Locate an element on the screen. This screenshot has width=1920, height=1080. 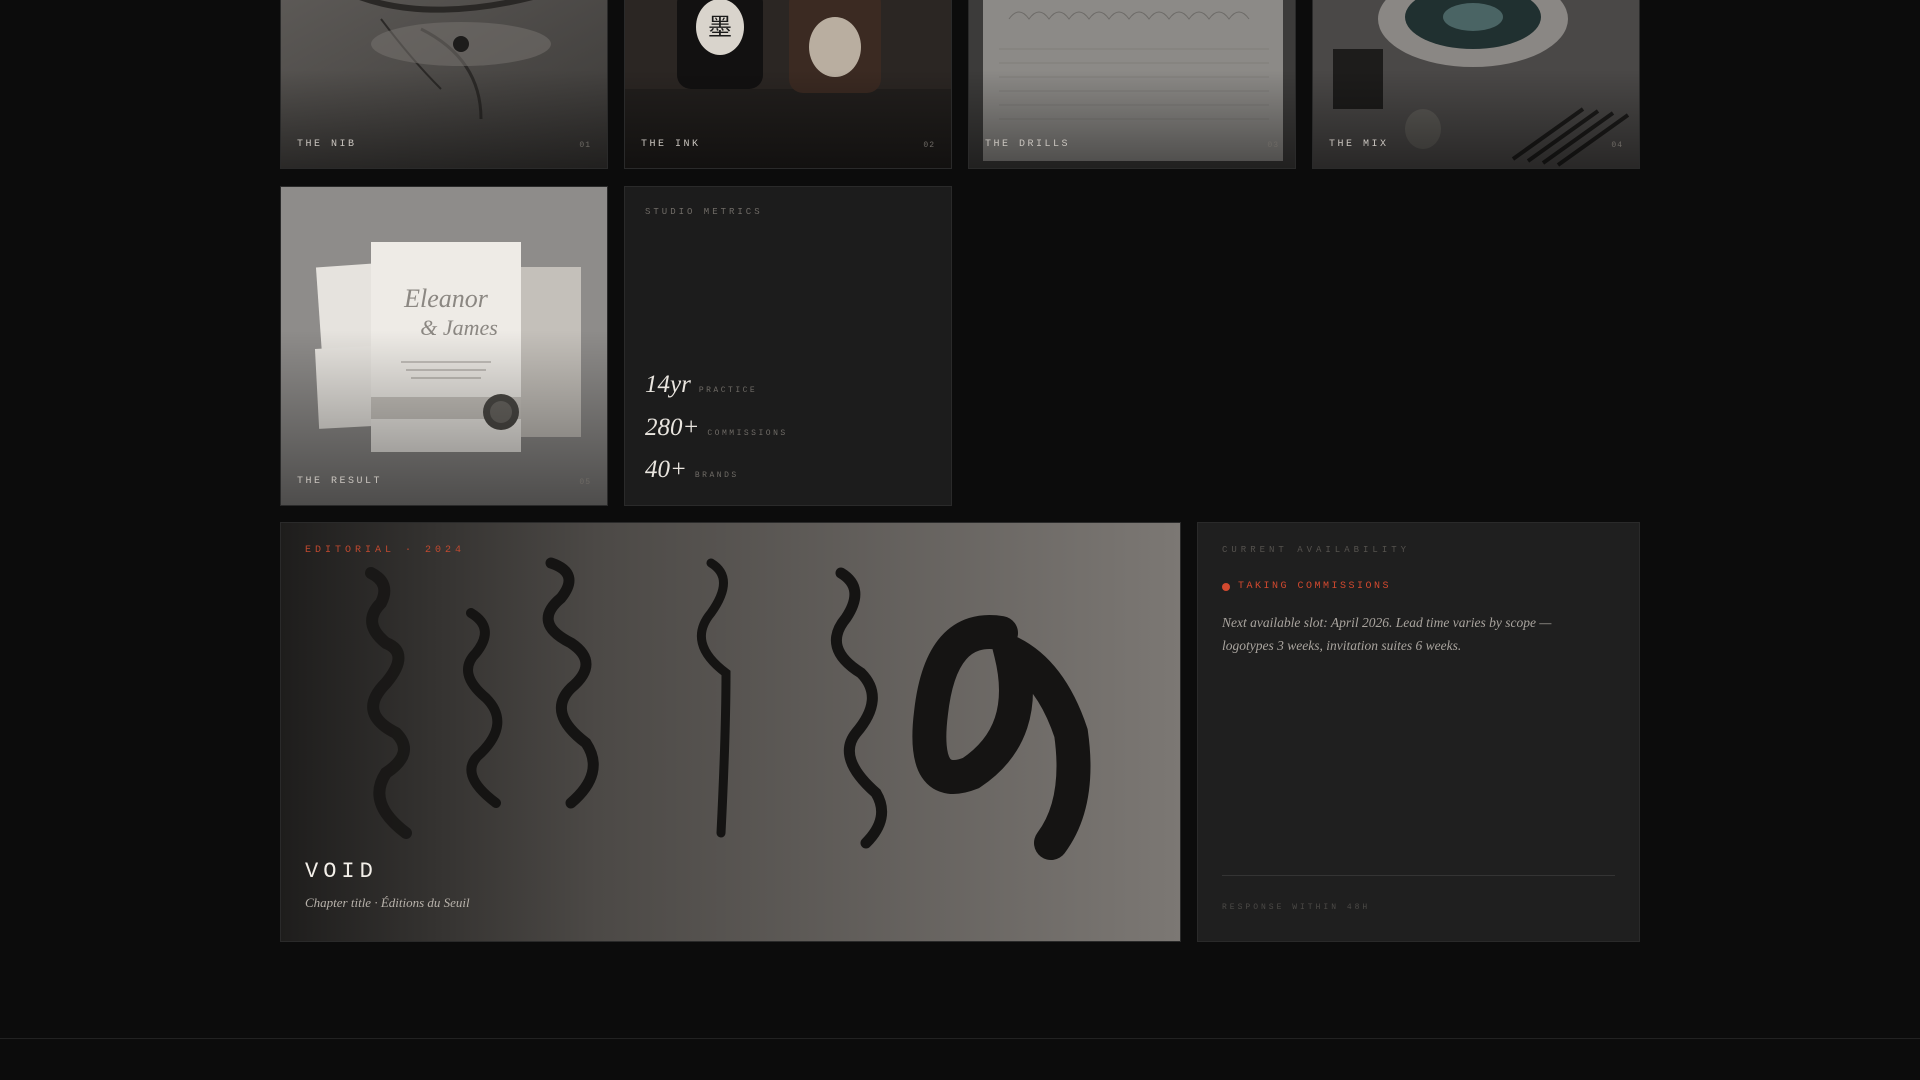
feature-subtitle: Chapter title · Éditions du Seuil is located at coordinates (387, 902).